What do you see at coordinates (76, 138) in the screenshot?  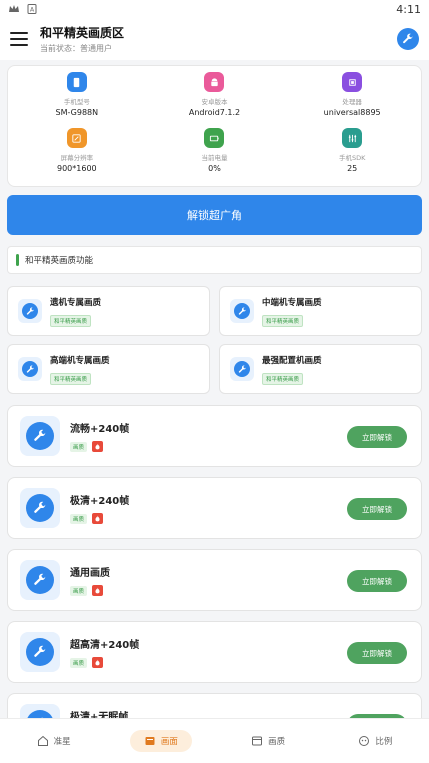 I see `screen-icon` at bounding box center [76, 138].